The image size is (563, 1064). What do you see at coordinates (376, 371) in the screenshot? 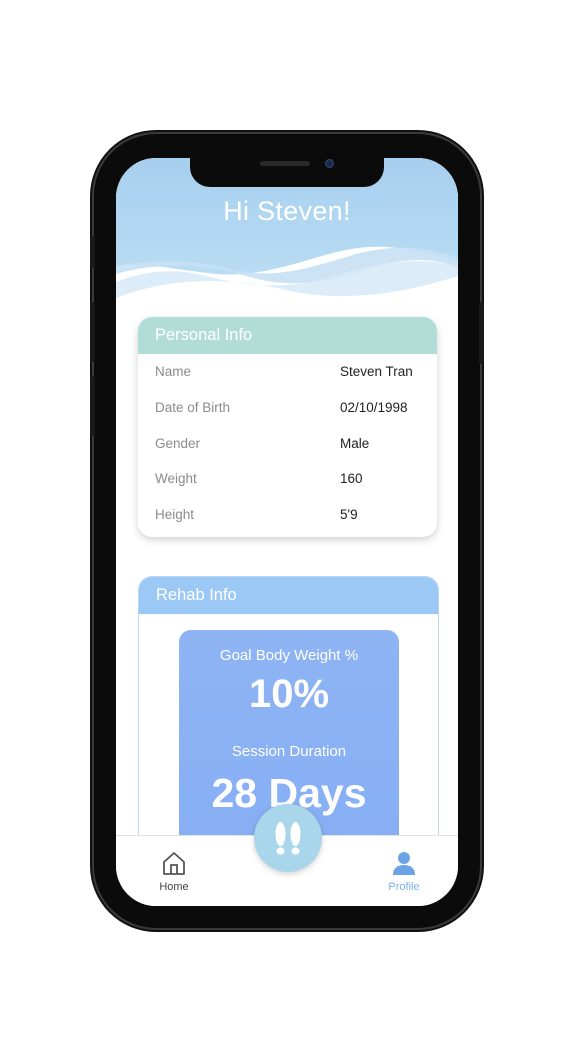
I see `info-value: Steven Tran` at bounding box center [376, 371].